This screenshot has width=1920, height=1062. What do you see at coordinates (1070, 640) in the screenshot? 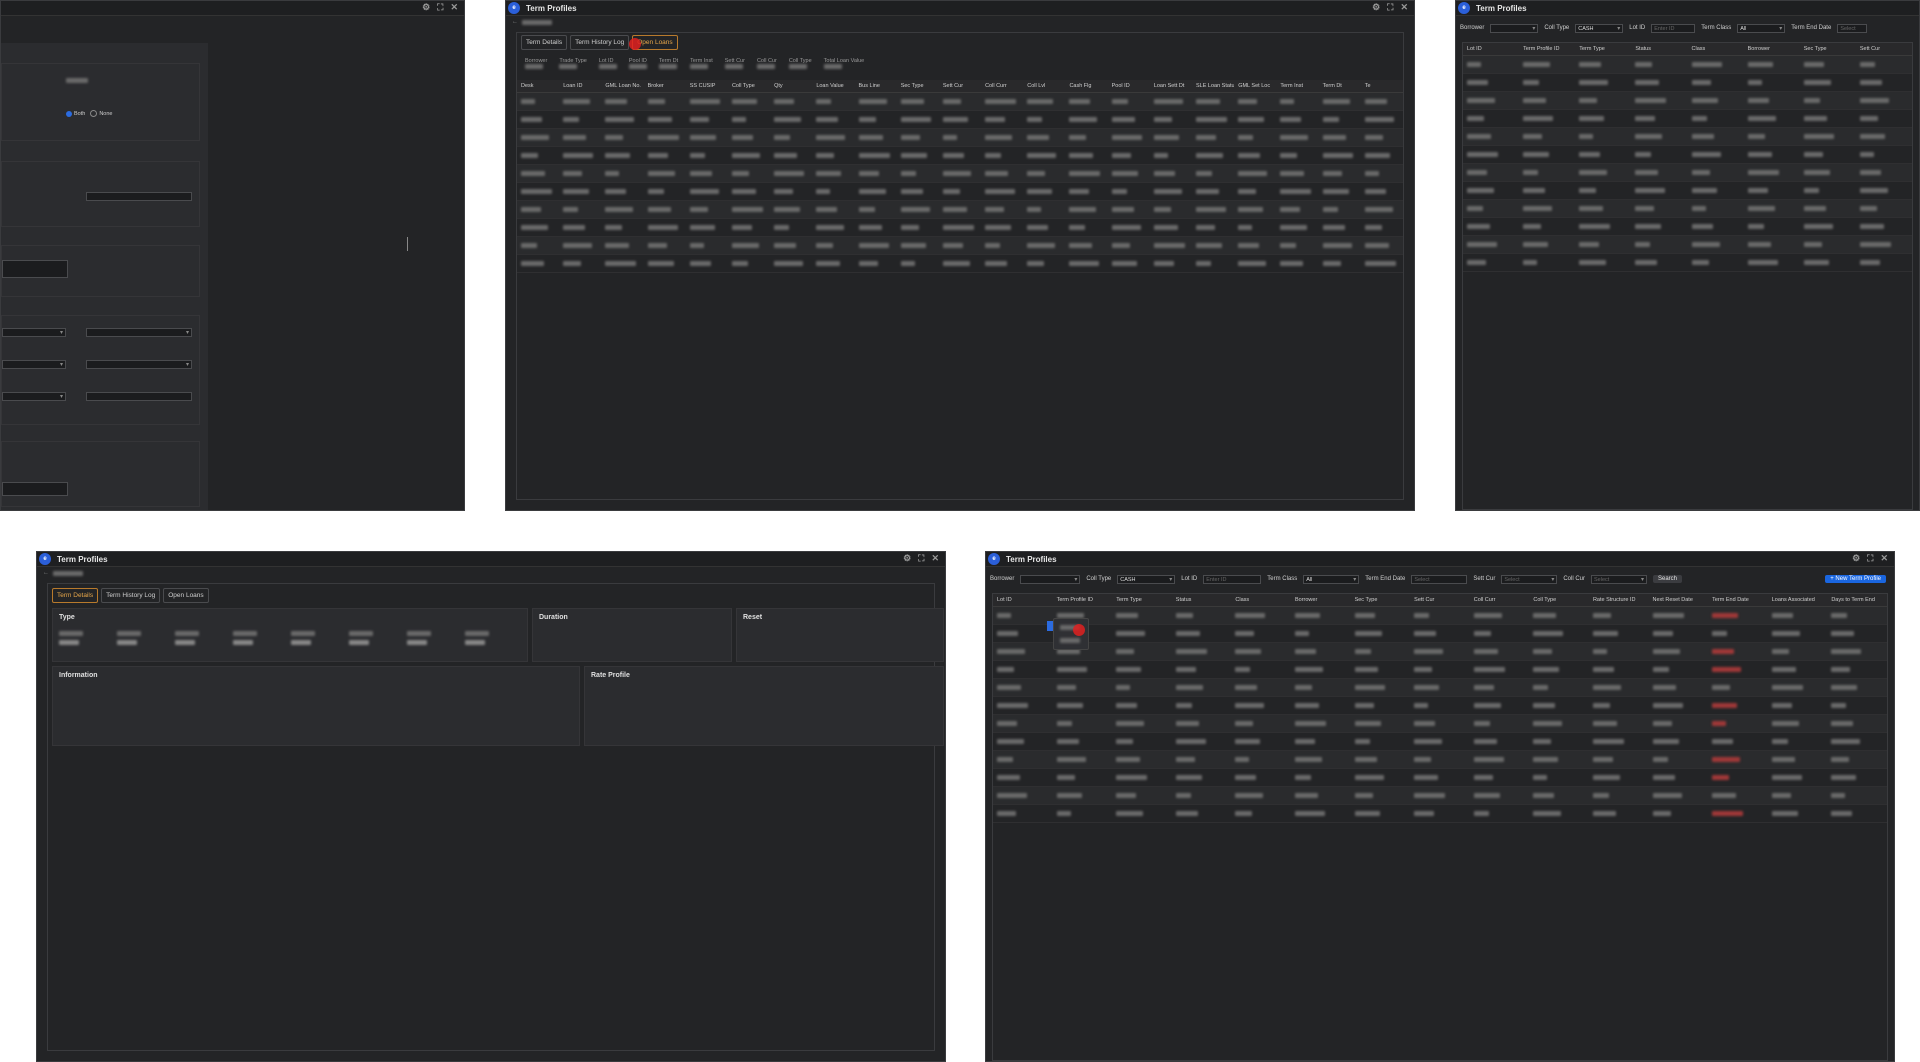
I see `menu-item` at bounding box center [1070, 640].